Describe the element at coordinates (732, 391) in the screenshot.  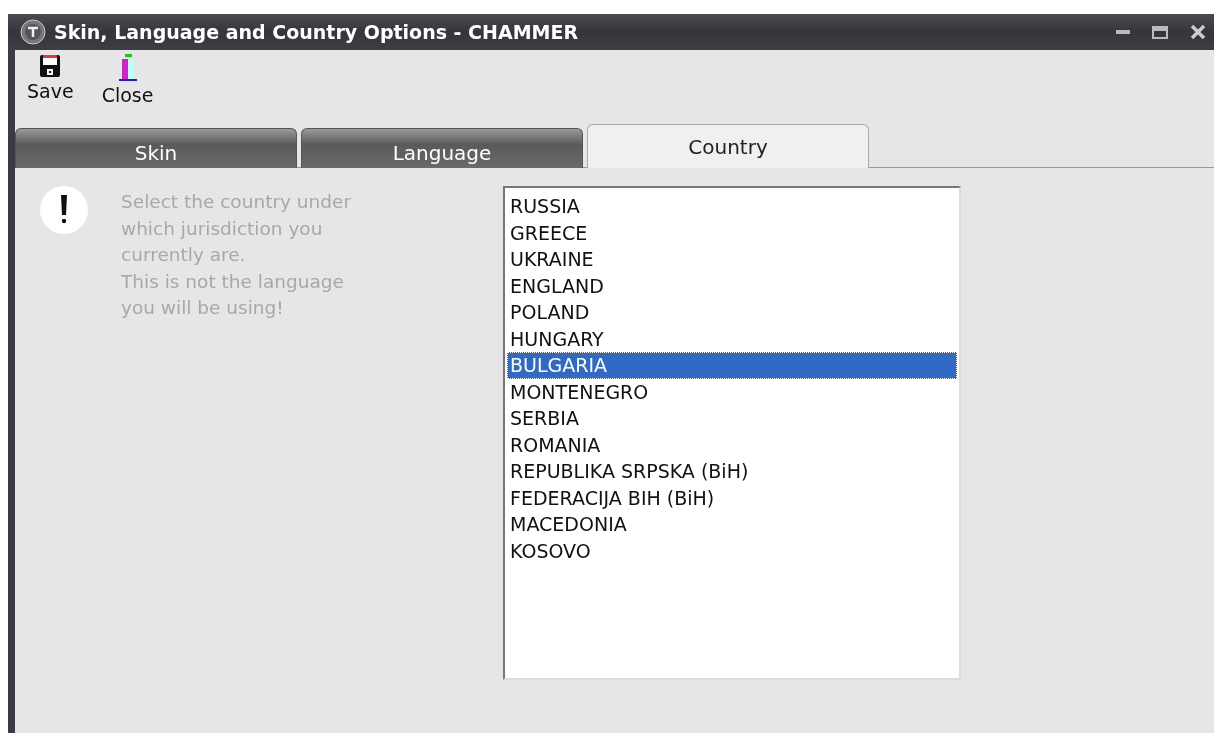
I see `list-item: MONTENEGRO` at that location.